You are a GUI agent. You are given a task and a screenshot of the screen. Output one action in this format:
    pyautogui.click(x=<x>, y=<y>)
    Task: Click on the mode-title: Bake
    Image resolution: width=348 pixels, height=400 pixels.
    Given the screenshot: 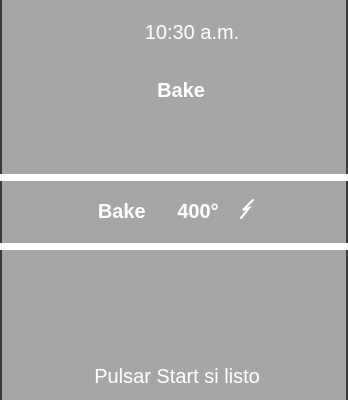 What is the action you would take?
    pyautogui.click(x=181, y=91)
    